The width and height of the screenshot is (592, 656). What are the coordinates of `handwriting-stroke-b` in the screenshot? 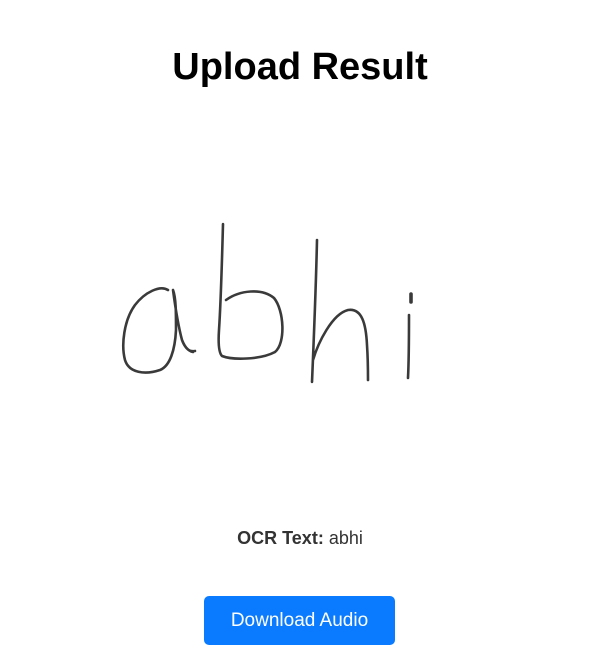 It's located at (250, 291).